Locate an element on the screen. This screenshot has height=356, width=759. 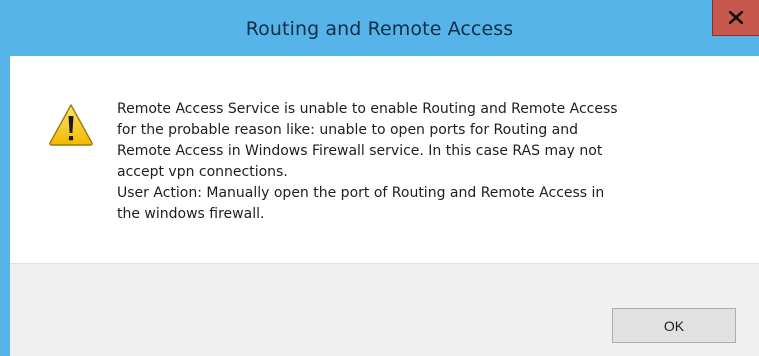
ok-button: OK is located at coordinates (674, 325).